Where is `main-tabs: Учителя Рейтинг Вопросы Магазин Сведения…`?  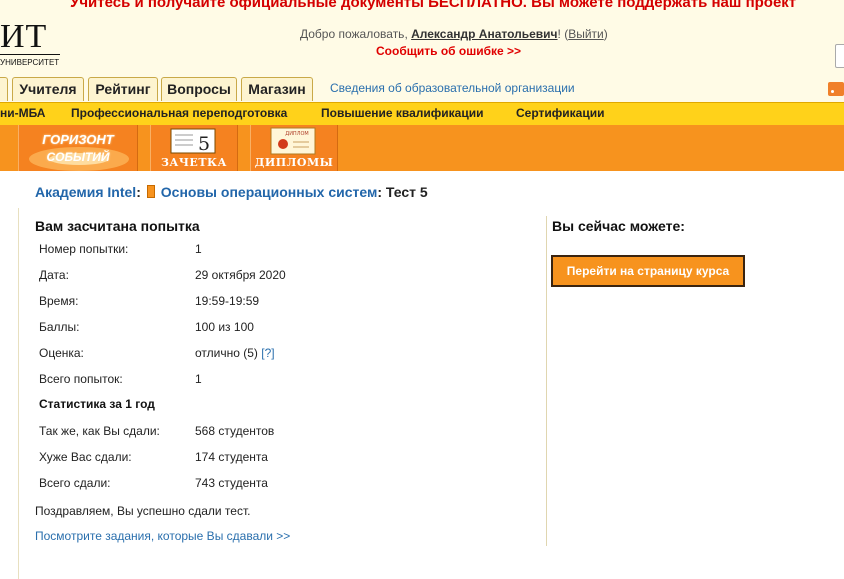
main-tabs: Учителя Рейтинг Вопросы Магазин Сведения… is located at coordinates (422, 89).